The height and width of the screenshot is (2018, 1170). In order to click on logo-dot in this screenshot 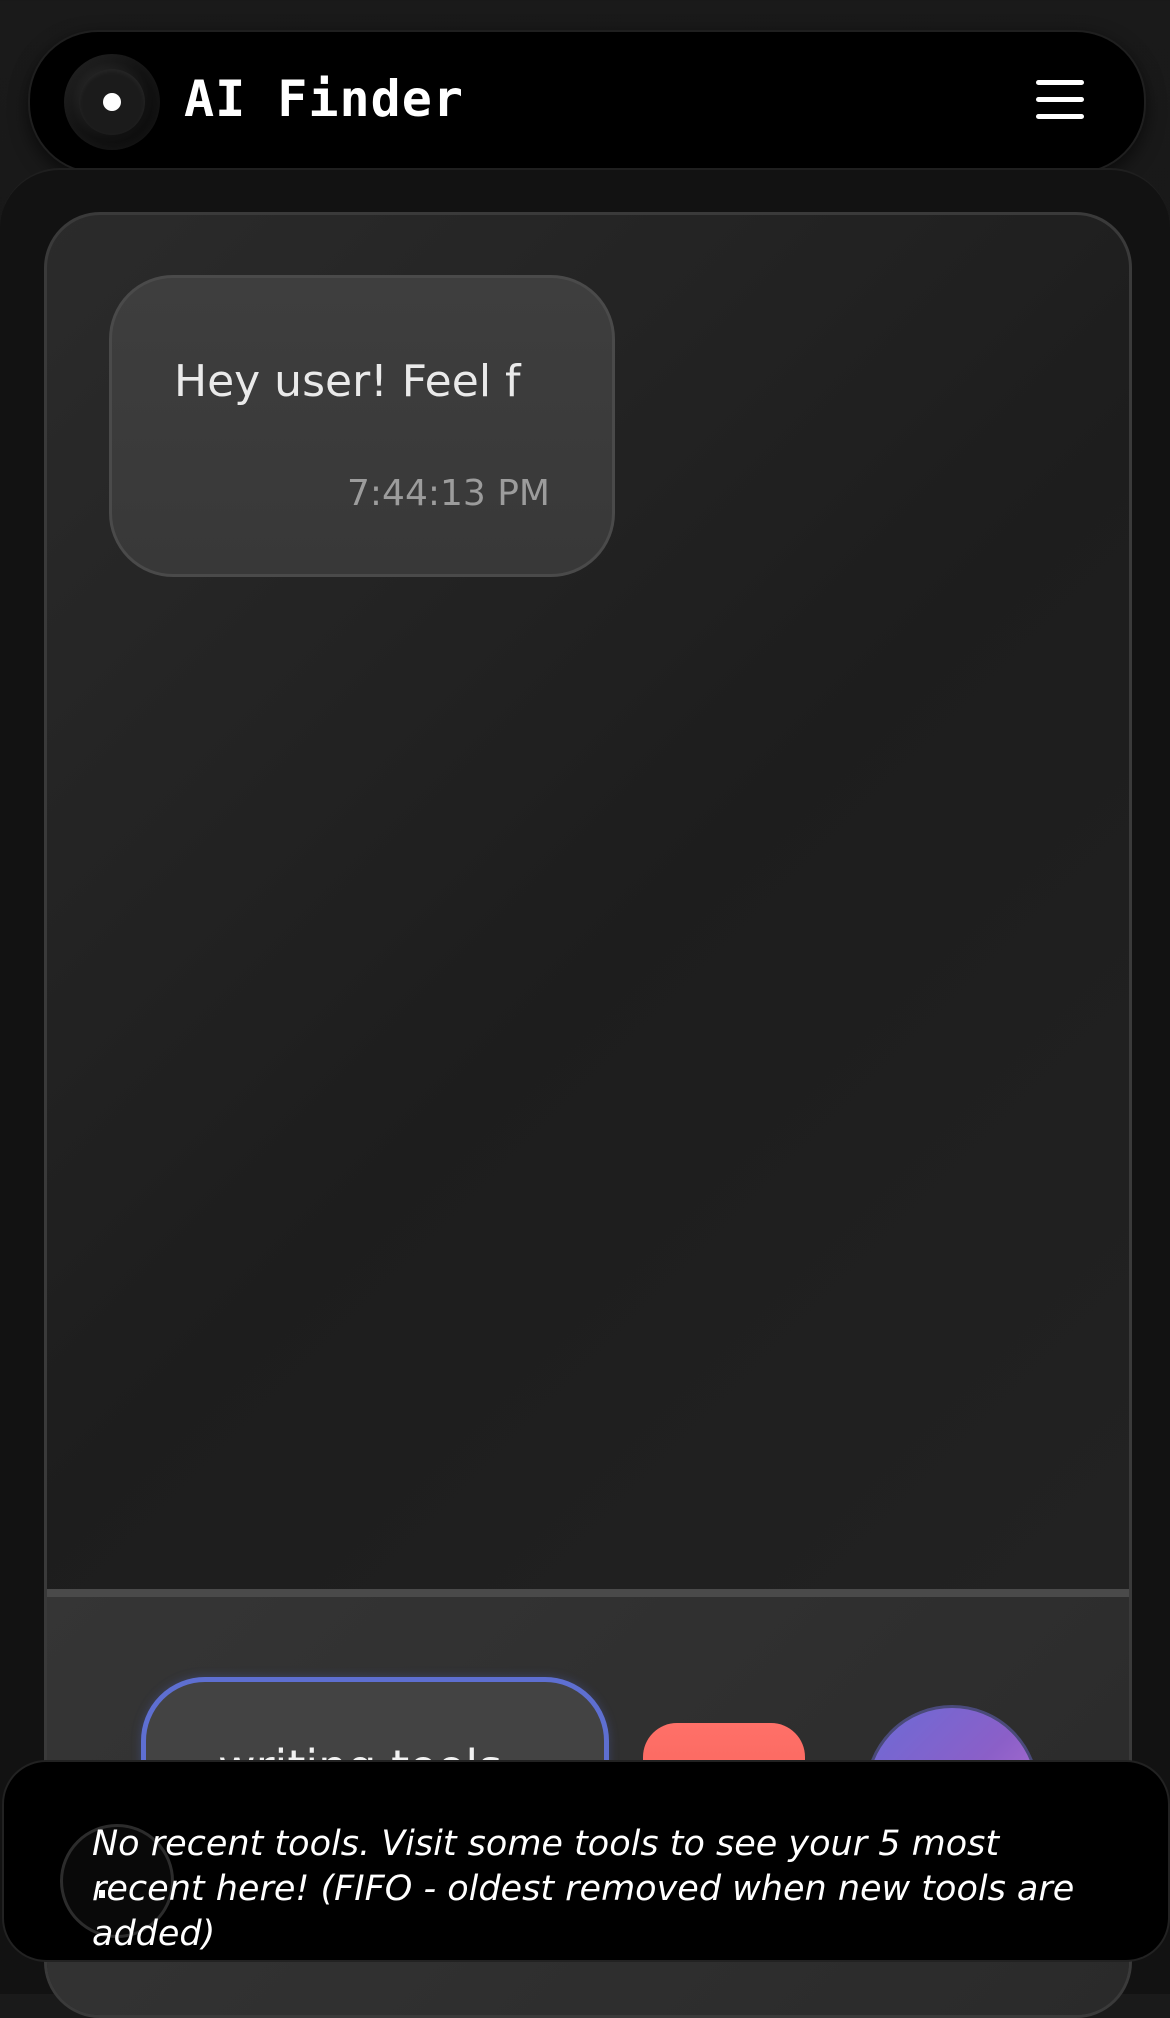, I will do `click(112, 102)`.